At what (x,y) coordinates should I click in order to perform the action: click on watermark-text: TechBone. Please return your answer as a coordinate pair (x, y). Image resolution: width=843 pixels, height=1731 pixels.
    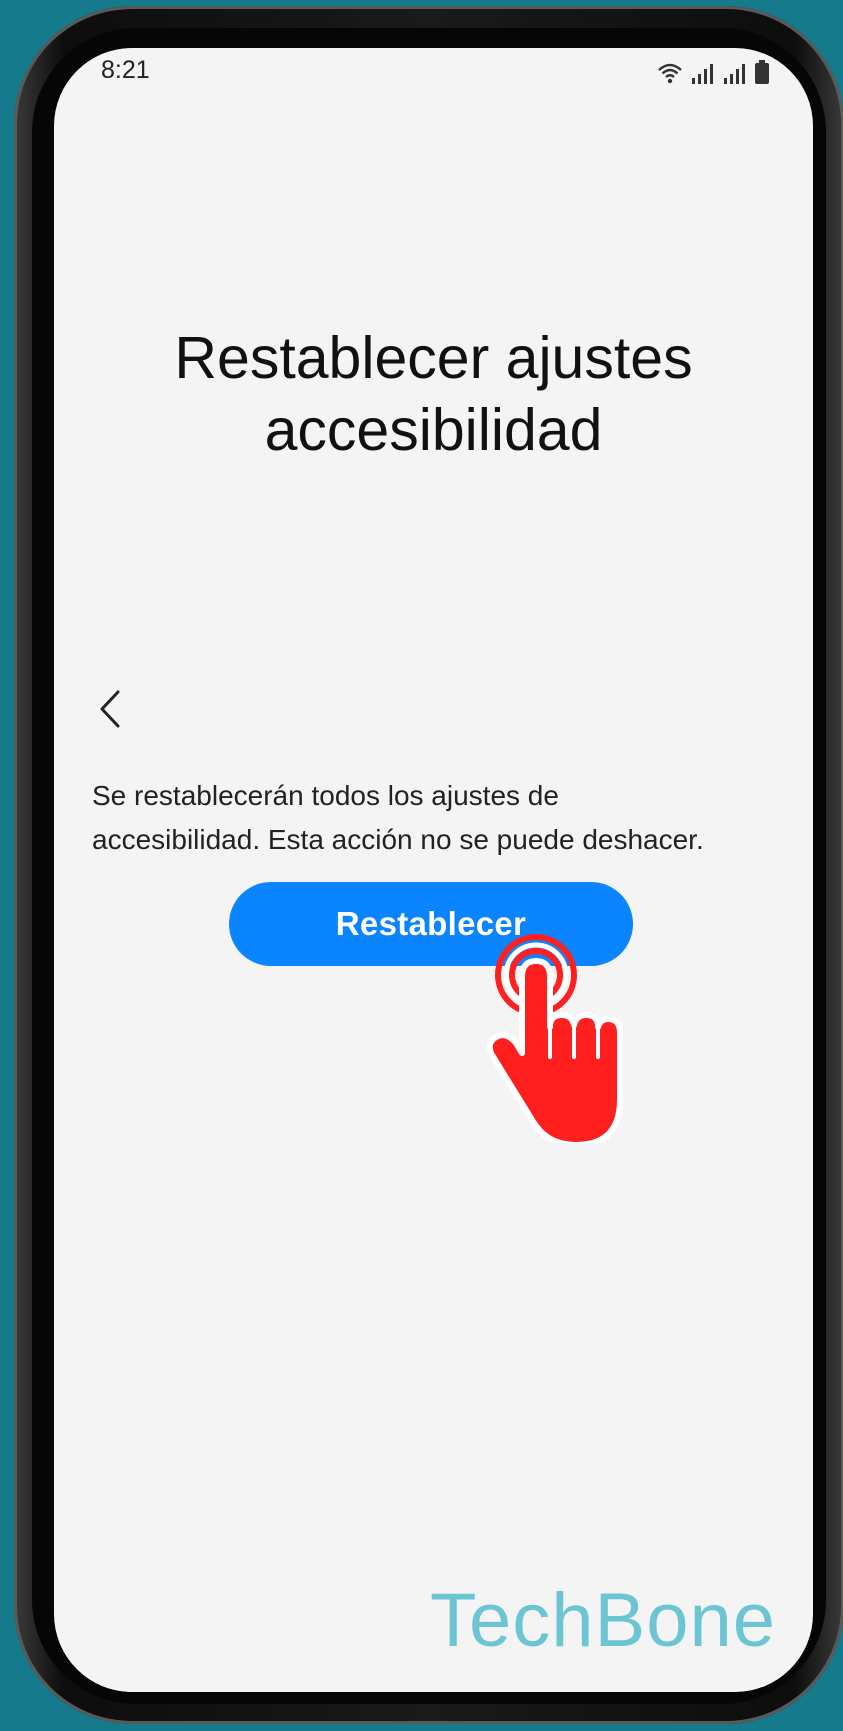
    Looking at the image, I should click on (602, 1620).